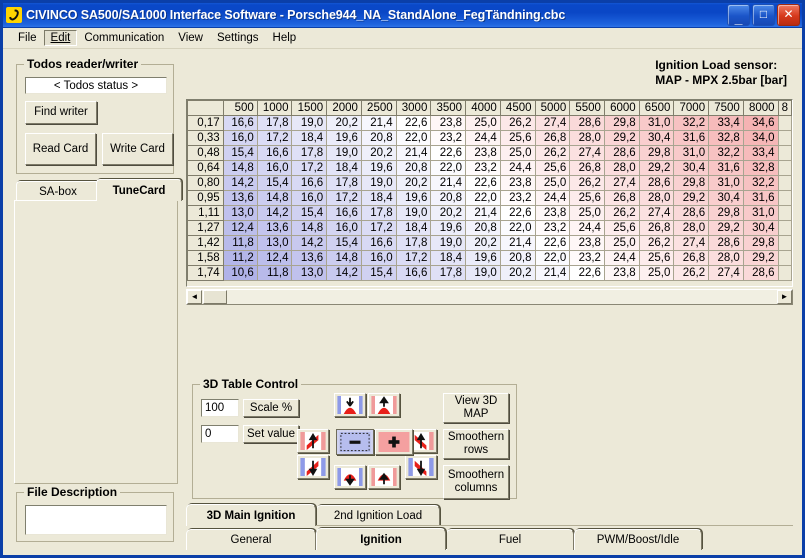  What do you see at coordinates (448, 108) in the screenshot?
I see `table-column-header: 3500` at bounding box center [448, 108].